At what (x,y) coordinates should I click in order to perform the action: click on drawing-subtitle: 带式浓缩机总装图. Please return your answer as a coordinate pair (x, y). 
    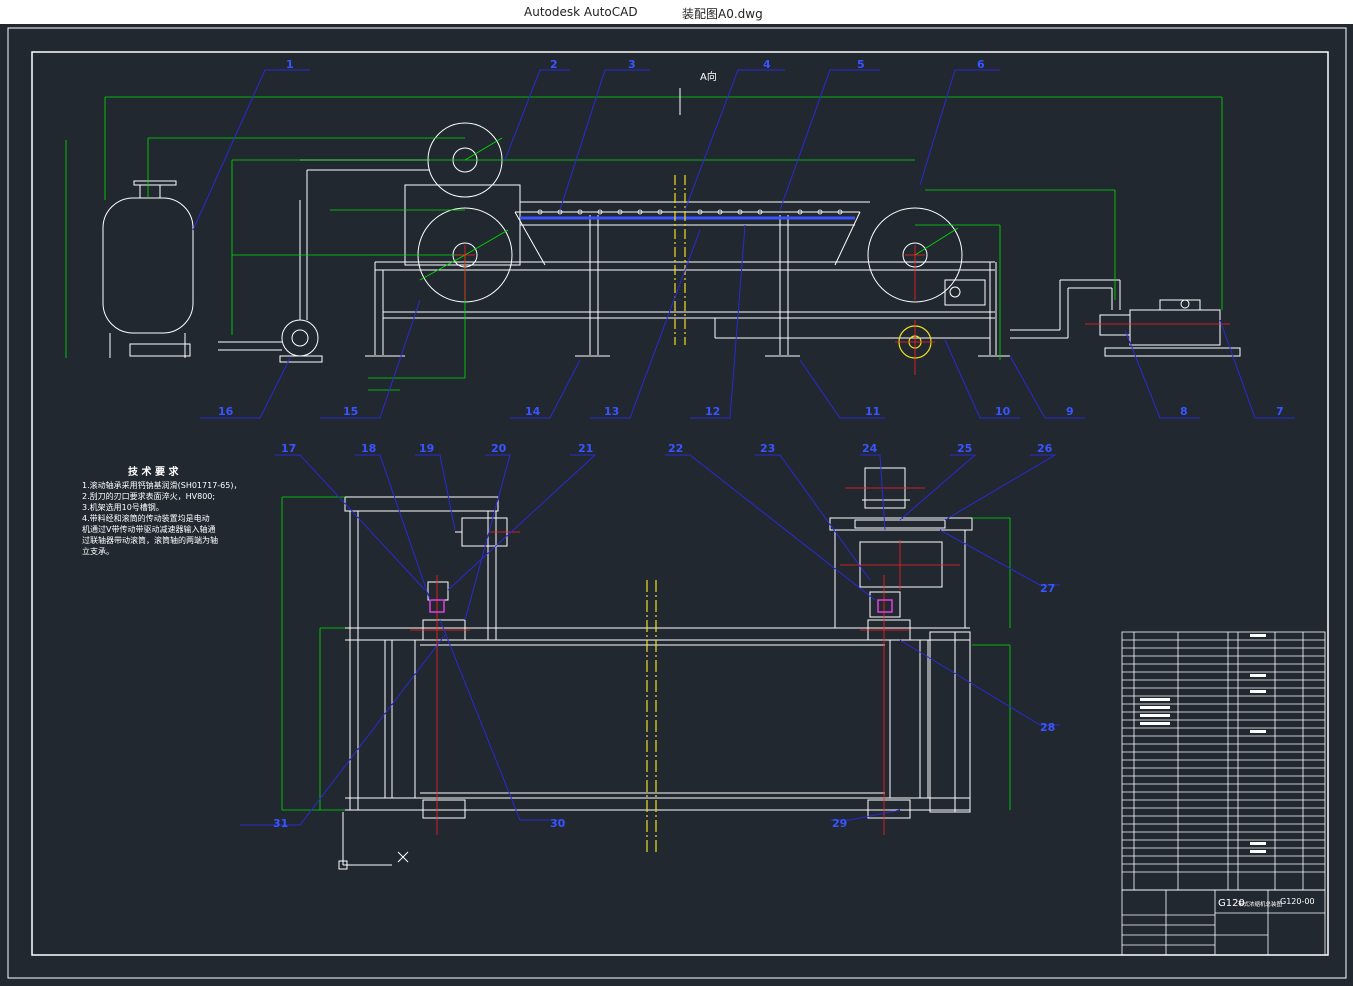
    Looking at the image, I should click on (1260, 904).